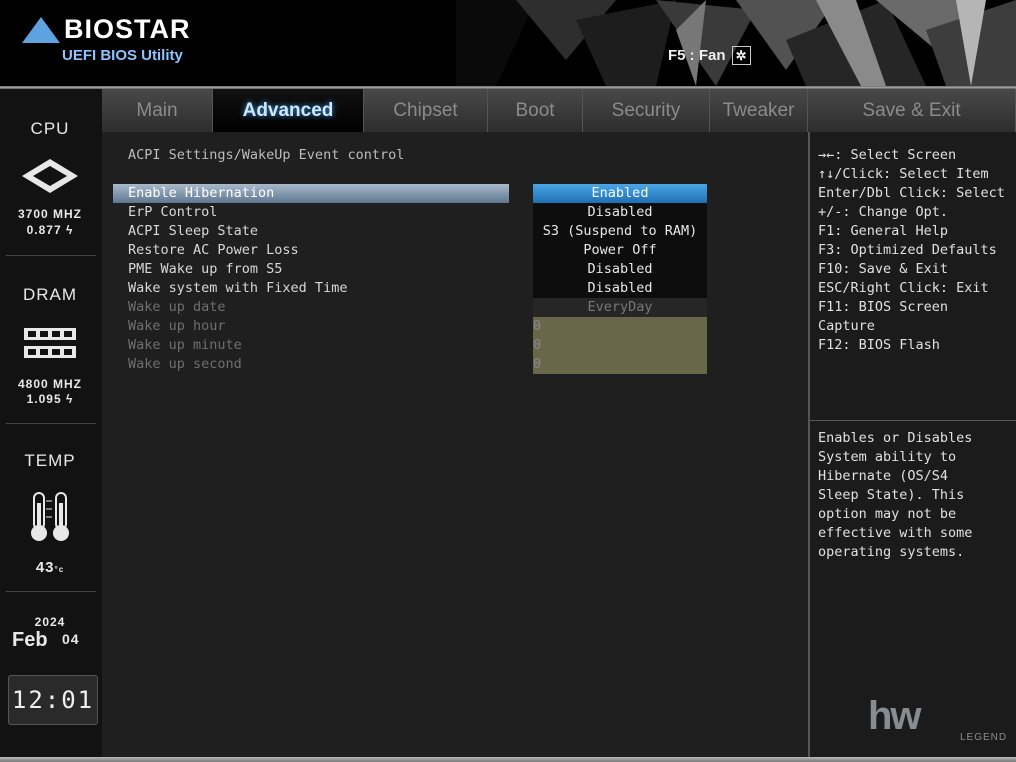  I want to click on setting-label-enable-hibernation: Enable Hibernation, so click(201, 193).